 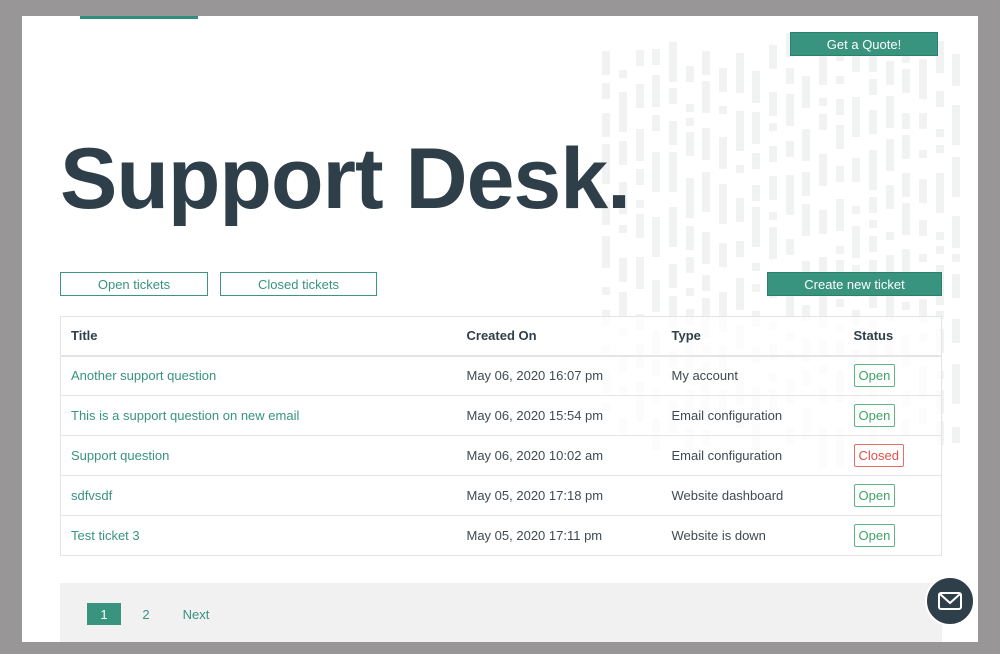 I want to click on ticket-title-link: Test ticket 3, so click(x=105, y=535).